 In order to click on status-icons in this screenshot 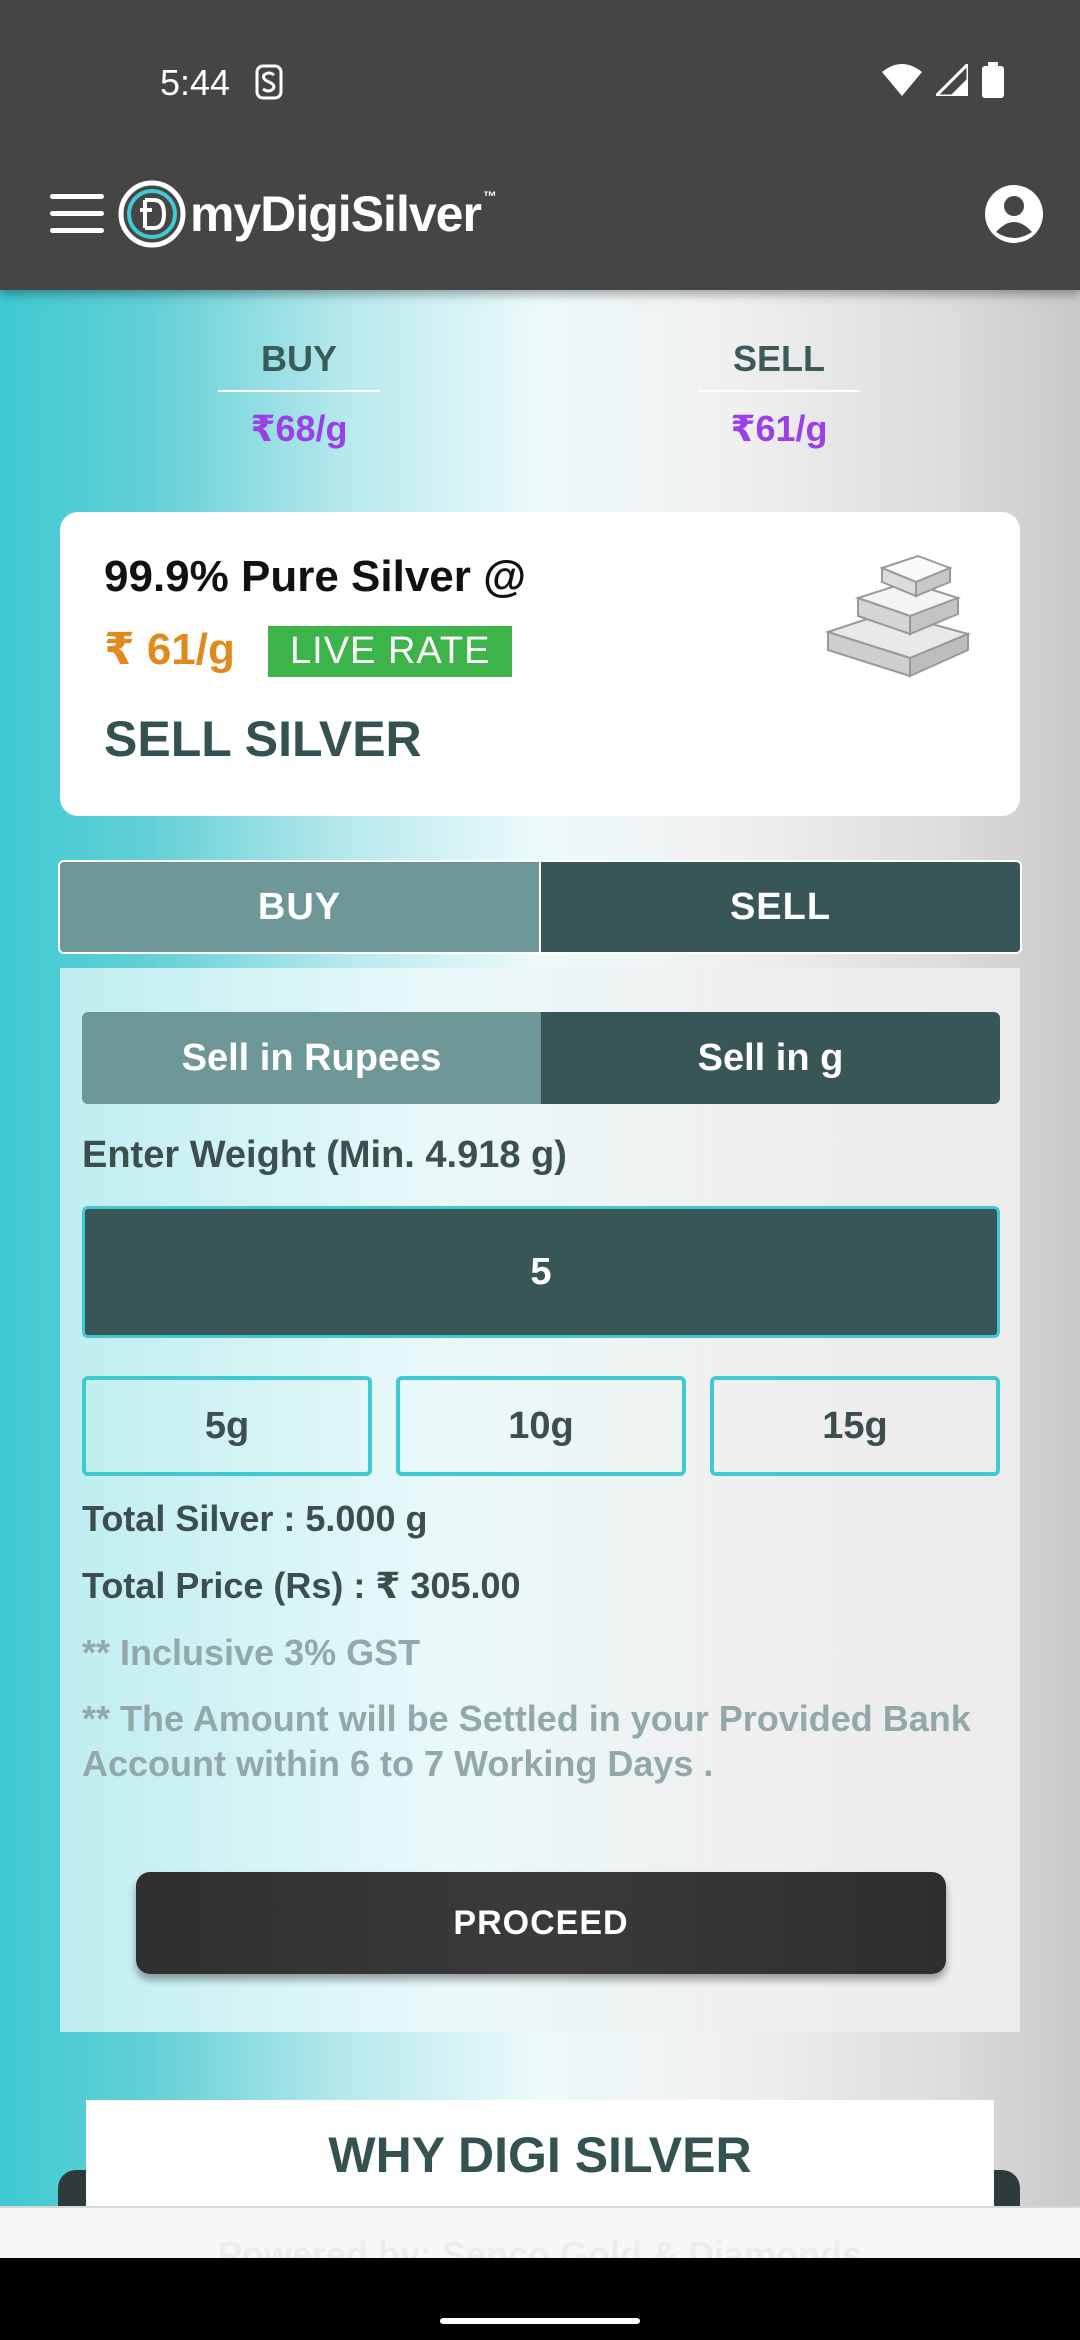, I will do `click(943, 80)`.